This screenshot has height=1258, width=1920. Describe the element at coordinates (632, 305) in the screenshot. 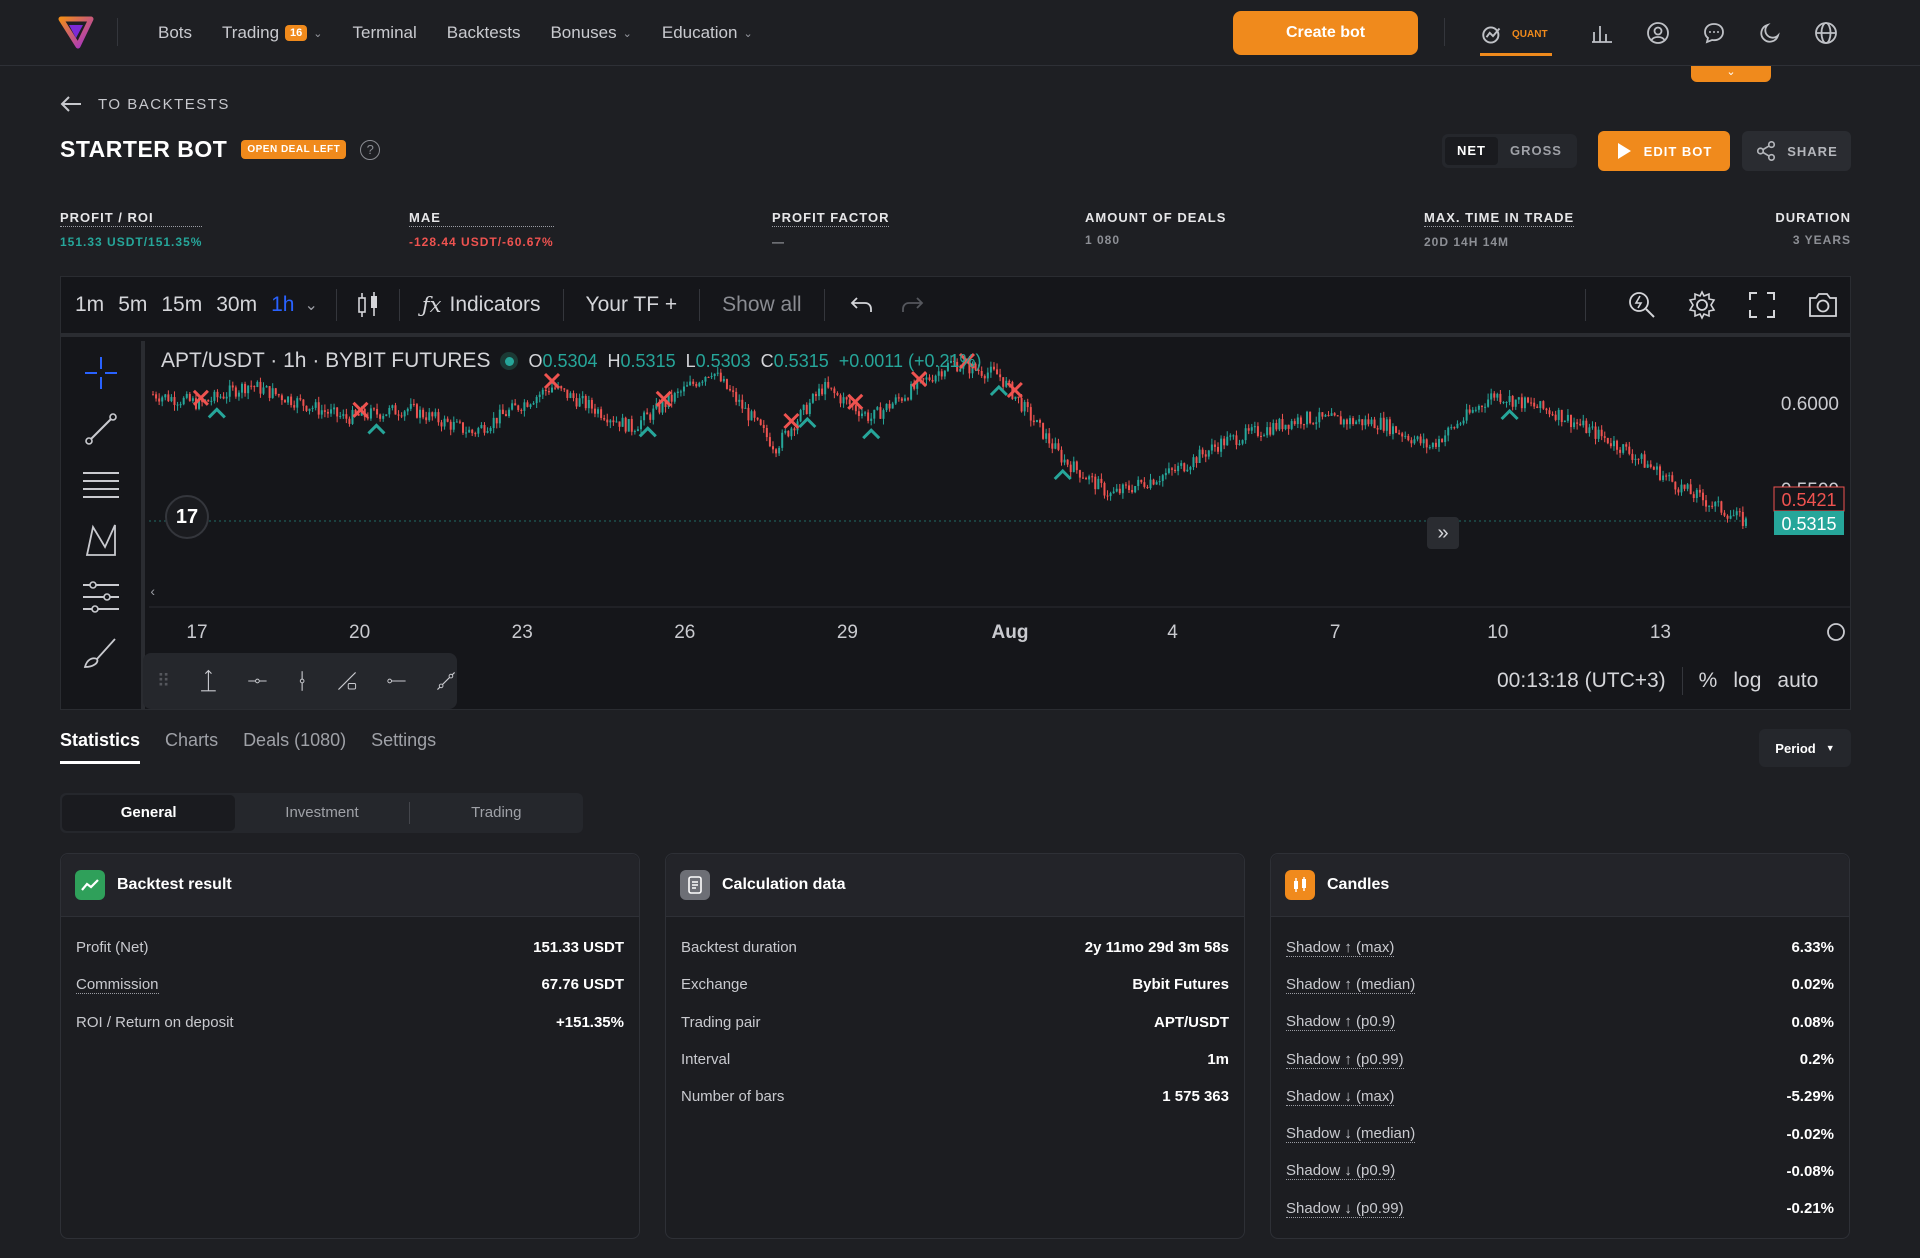

I see `your-tf-button: Your TF +` at that location.